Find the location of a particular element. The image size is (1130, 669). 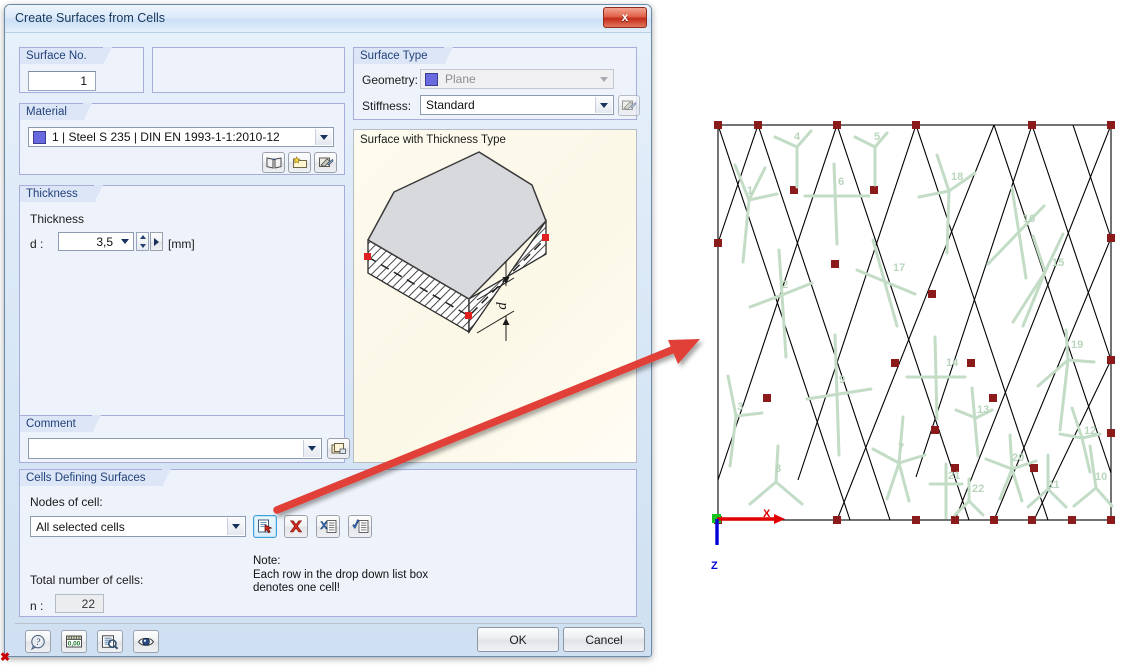

cell-label-9: 9 is located at coordinates (842, 380).